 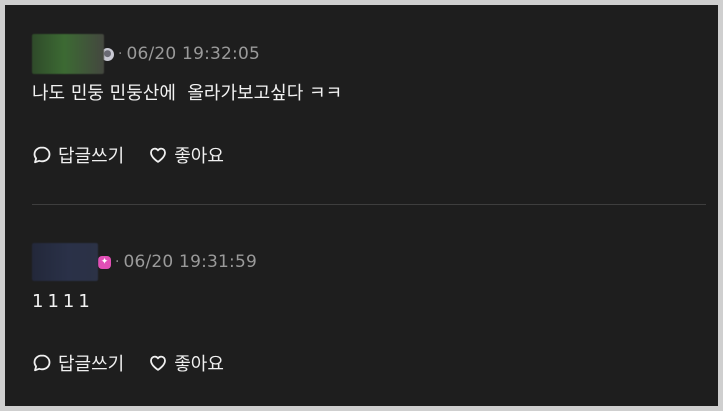 I want to click on comment-timestamp: 06/20 19:31:59, so click(x=190, y=262).